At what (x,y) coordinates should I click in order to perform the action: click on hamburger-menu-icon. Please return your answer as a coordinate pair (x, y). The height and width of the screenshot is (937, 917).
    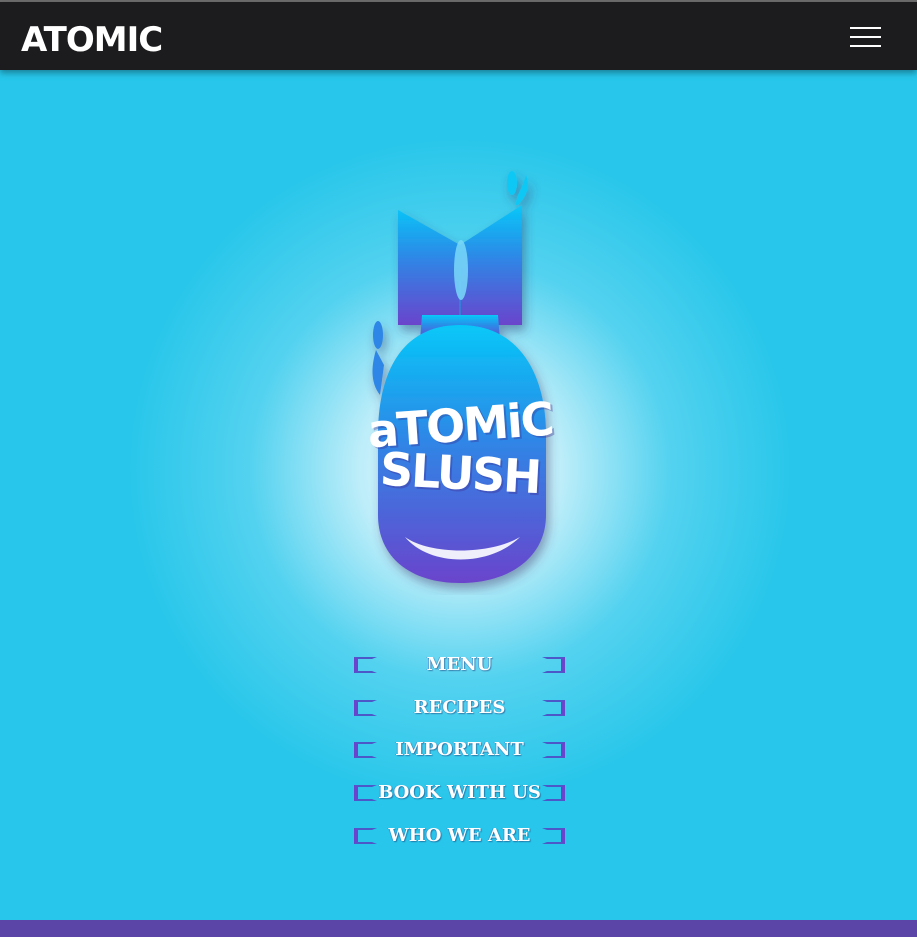
    Looking at the image, I should click on (865, 37).